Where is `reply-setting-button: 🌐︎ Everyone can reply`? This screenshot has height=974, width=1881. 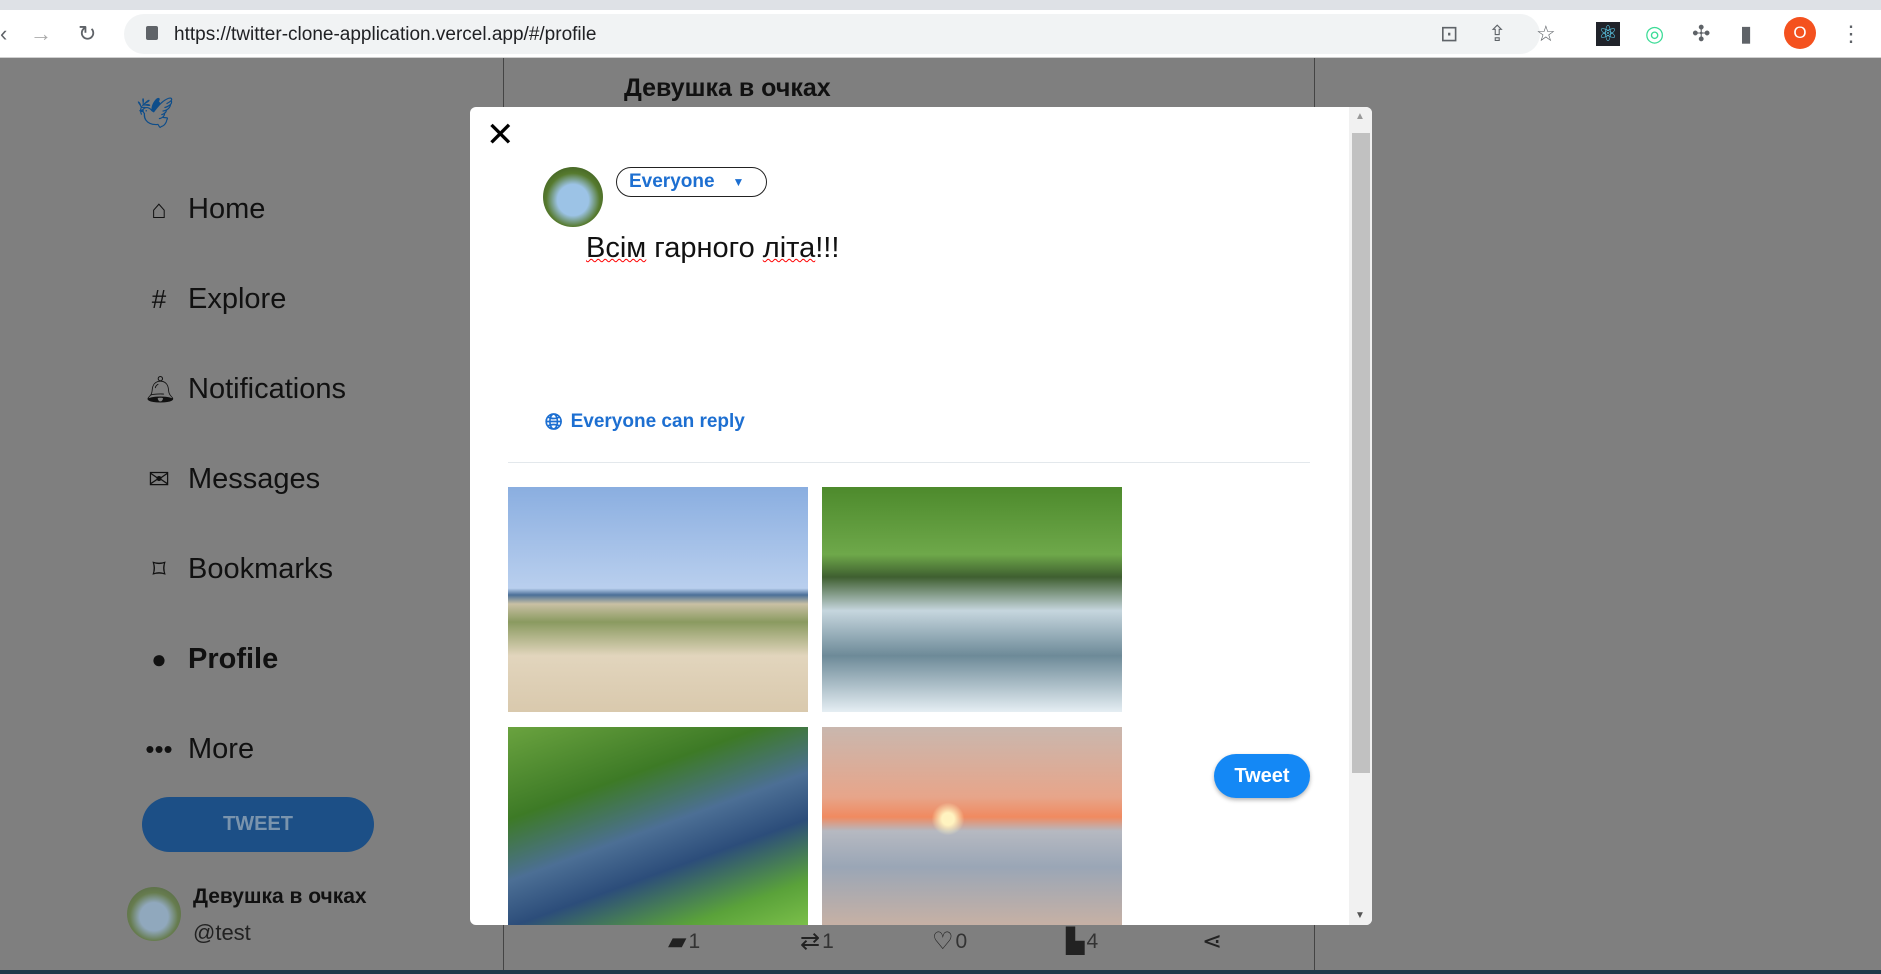
reply-setting-button: 🌐︎ Everyone can reply is located at coordinates (645, 422).